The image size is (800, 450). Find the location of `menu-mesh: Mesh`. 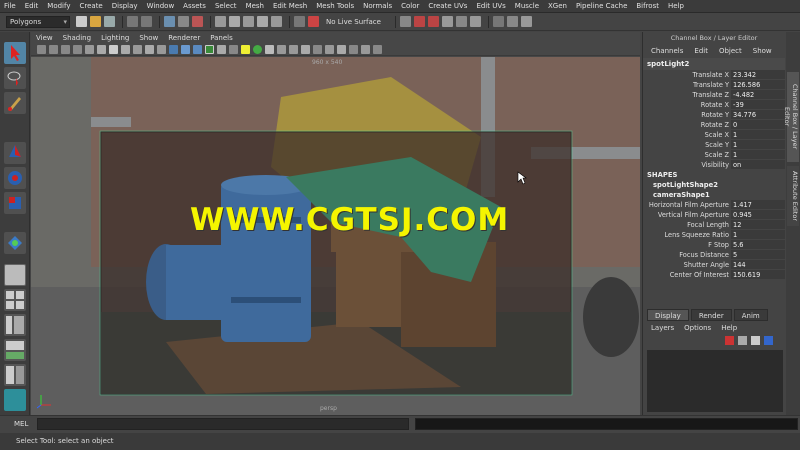

menu-mesh: Mesh is located at coordinates (255, 6).